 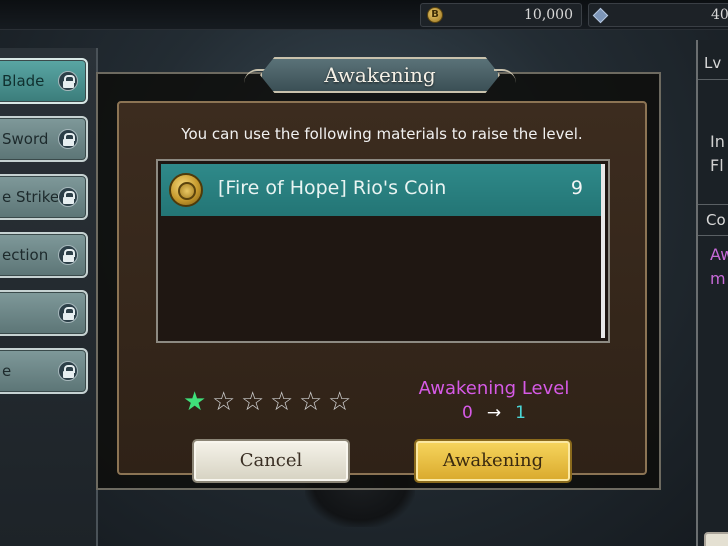 What do you see at coordinates (712, 293) in the screenshot?
I see `skill-info-panel: Lv In Fl Co Aw m` at bounding box center [712, 293].